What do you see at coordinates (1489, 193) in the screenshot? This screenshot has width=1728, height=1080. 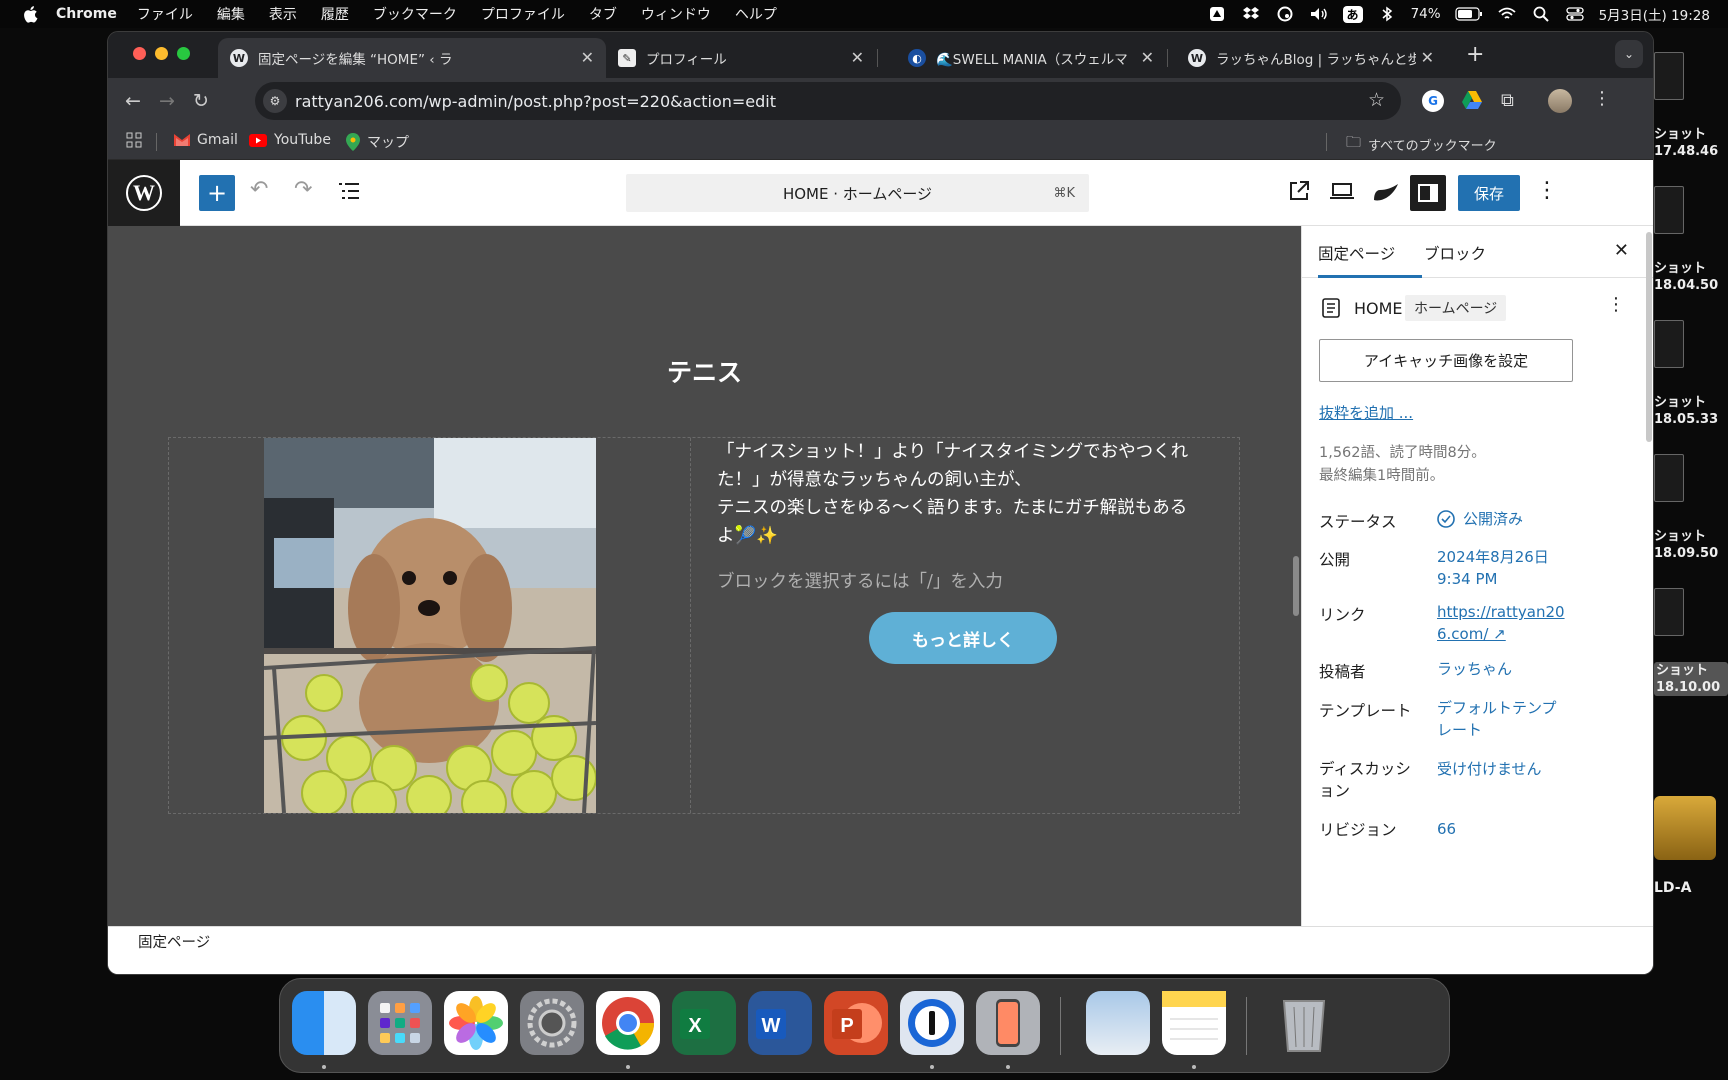 I see `save-button: 保存` at bounding box center [1489, 193].